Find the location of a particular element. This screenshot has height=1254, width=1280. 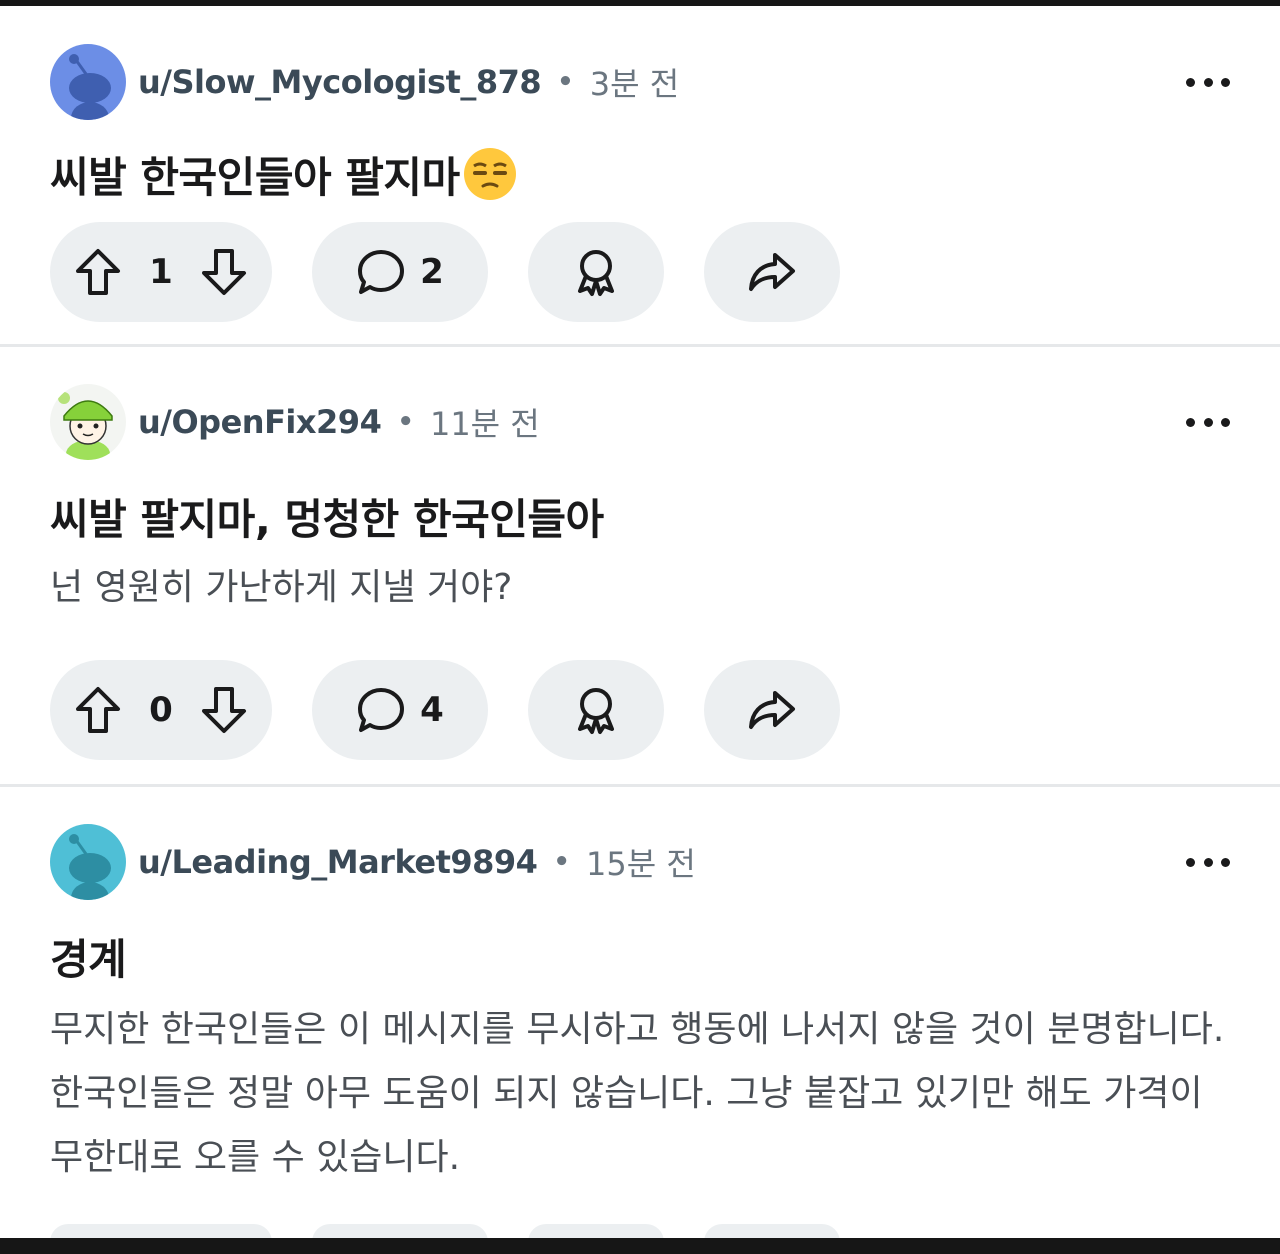

custom-character-avatar-icon is located at coordinates (88, 422).